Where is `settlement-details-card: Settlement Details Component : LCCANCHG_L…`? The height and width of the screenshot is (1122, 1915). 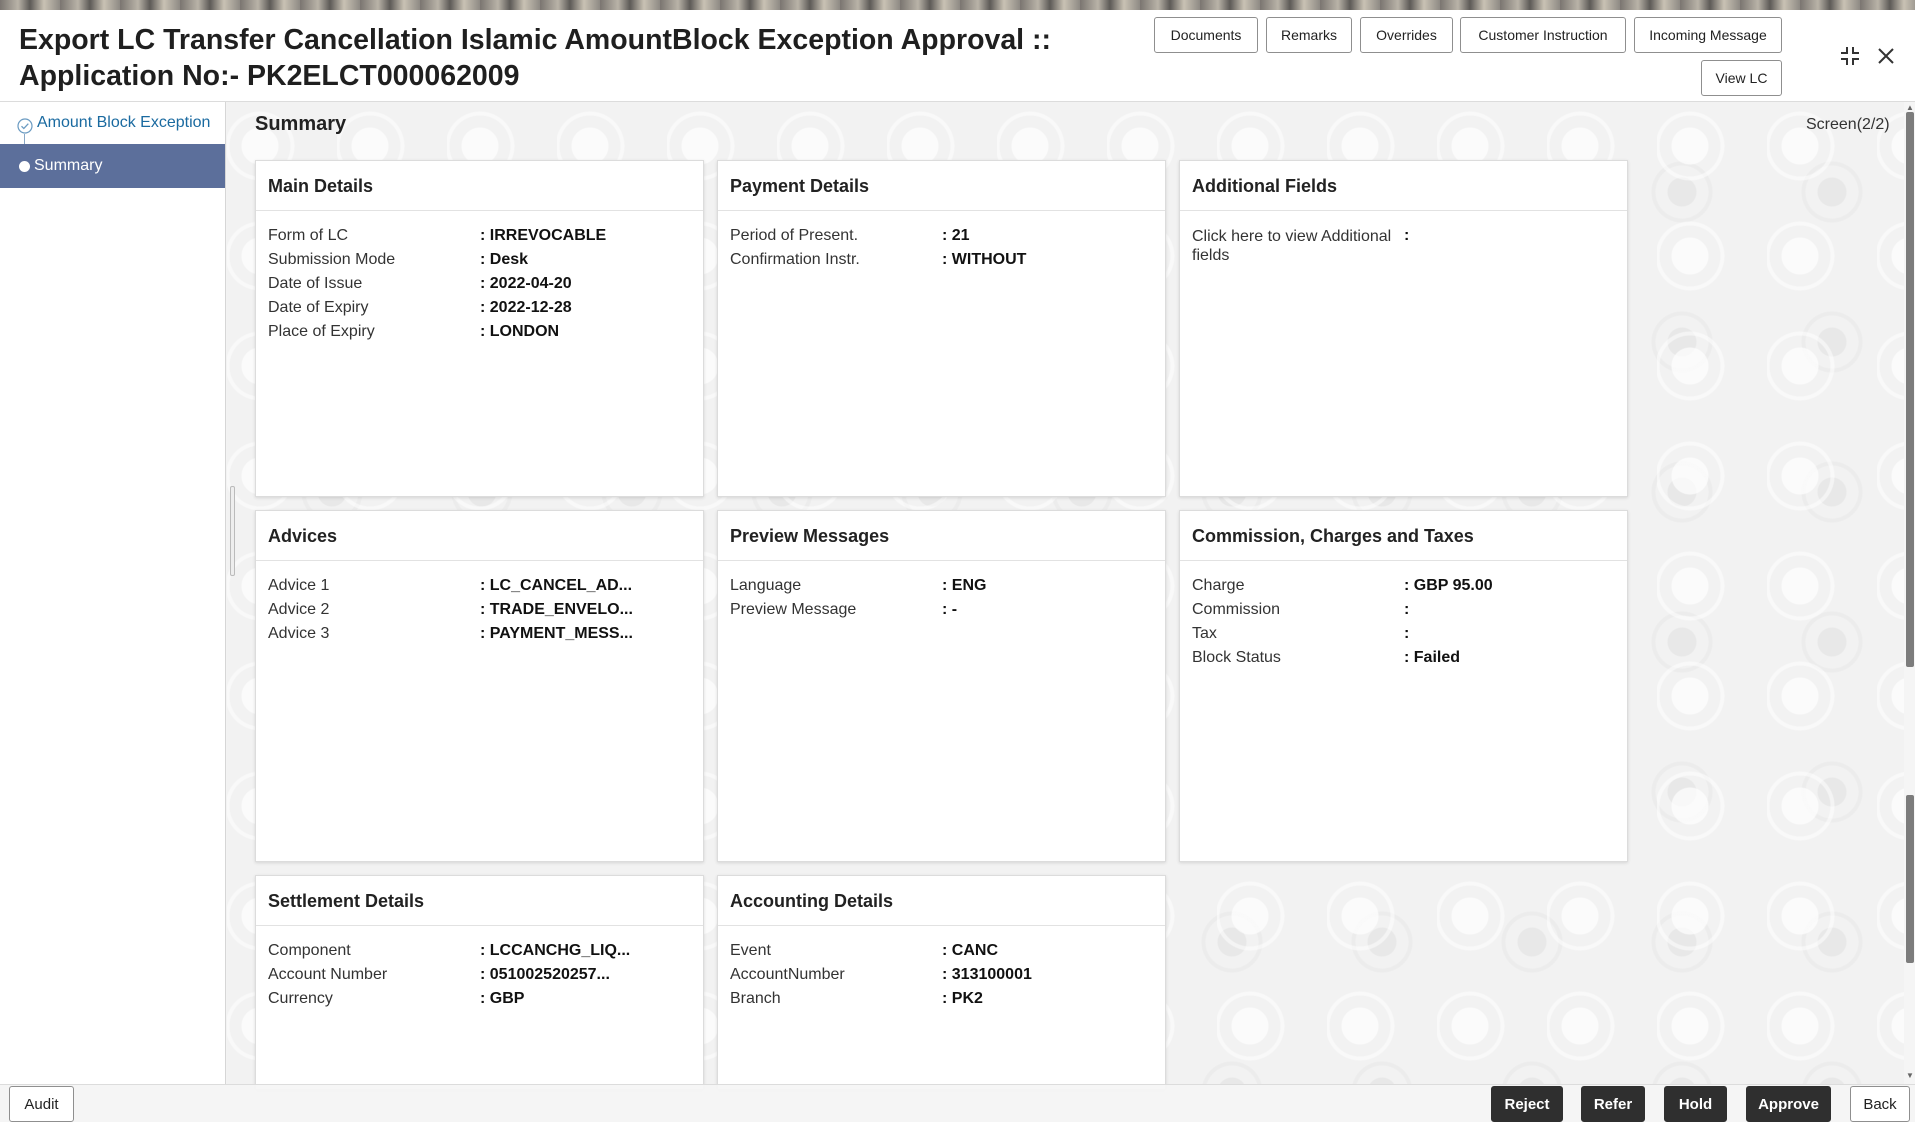
settlement-details-card: Settlement Details Component : LCCANCHG_L… is located at coordinates (479, 982).